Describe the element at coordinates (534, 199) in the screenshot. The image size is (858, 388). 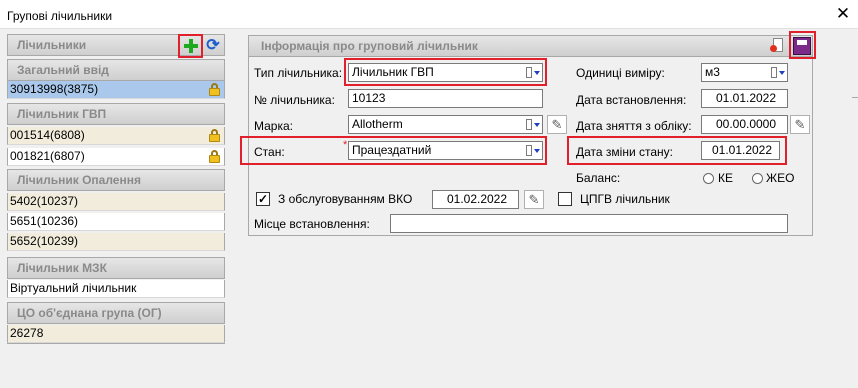
I see `edit-vko-date-icon: ✎` at that location.